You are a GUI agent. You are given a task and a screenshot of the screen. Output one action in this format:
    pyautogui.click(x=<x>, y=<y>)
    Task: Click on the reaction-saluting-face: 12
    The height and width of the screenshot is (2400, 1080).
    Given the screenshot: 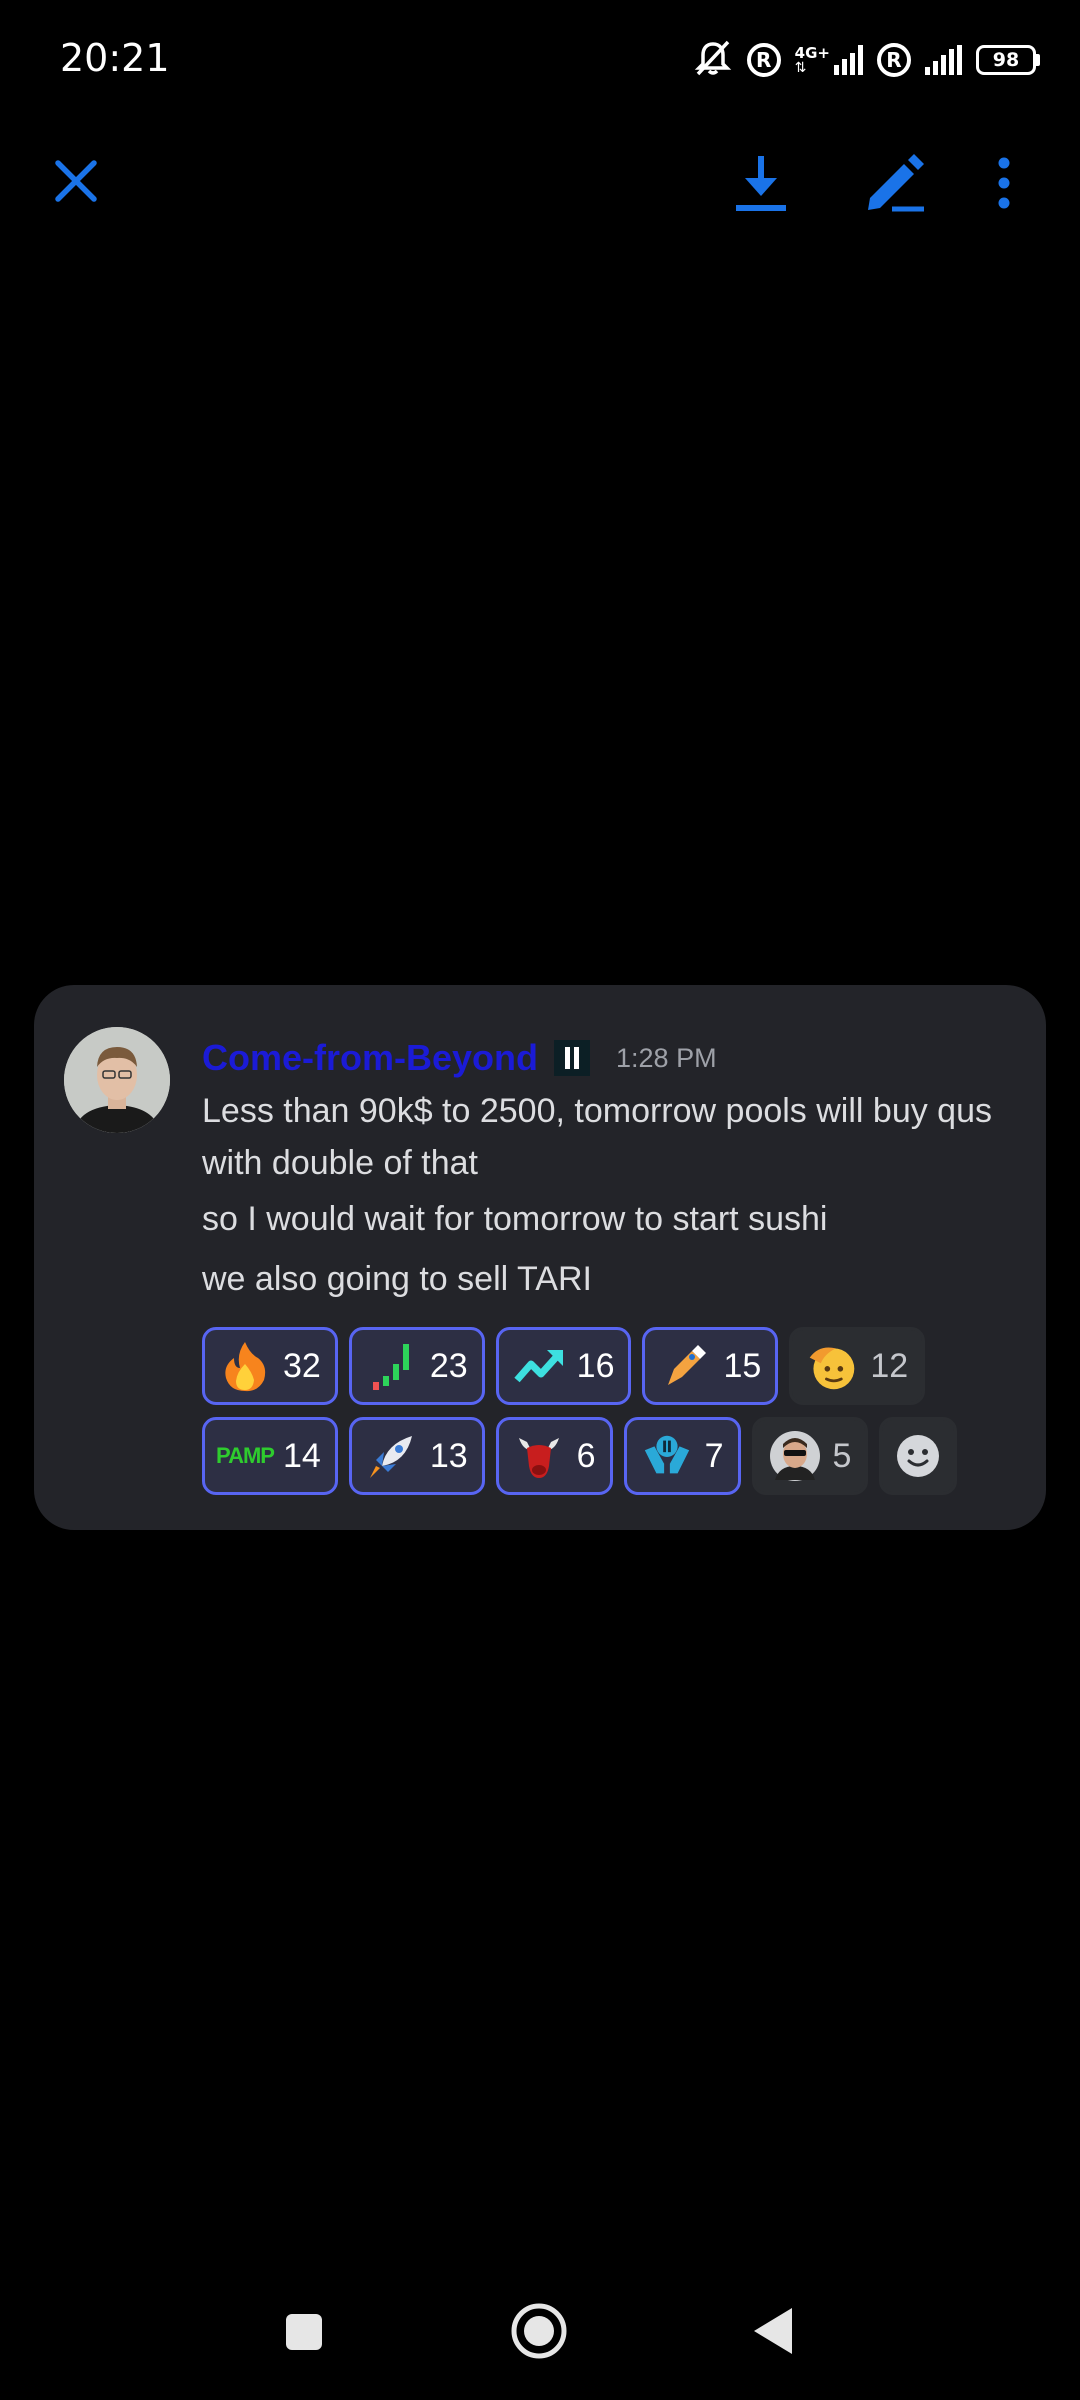 What is the action you would take?
    pyautogui.click(x=857, y=1366)
    